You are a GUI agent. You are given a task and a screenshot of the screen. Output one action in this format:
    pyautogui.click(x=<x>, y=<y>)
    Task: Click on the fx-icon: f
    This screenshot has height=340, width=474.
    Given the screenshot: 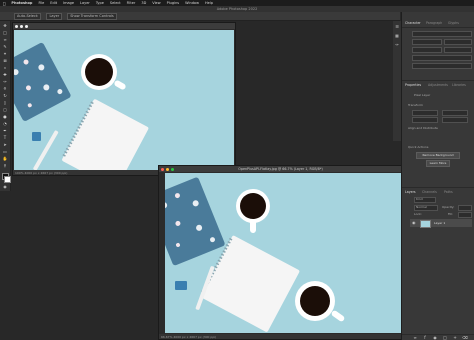 What is the action you would take?
    pyautogui.click(x=425, y=337)
    